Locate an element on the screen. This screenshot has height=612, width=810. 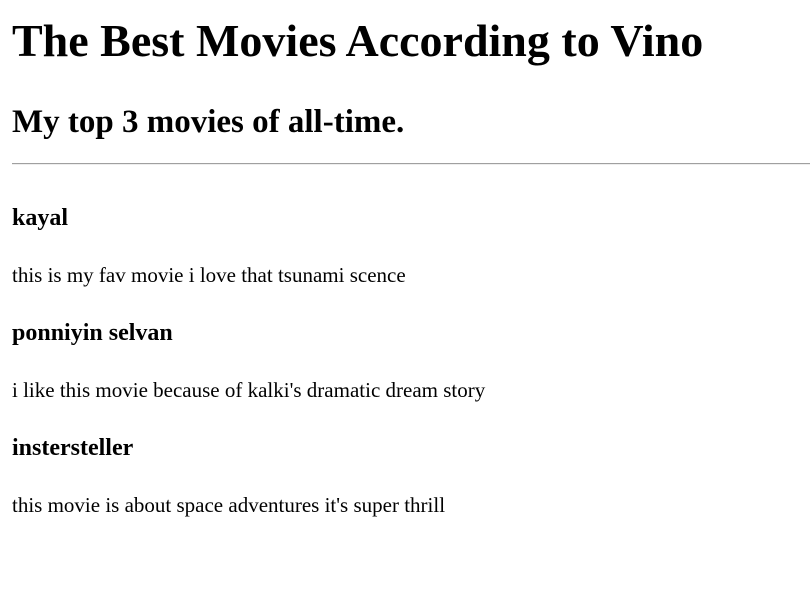
movie-title: ponniyin selvan is located at coordinates (92, 333).